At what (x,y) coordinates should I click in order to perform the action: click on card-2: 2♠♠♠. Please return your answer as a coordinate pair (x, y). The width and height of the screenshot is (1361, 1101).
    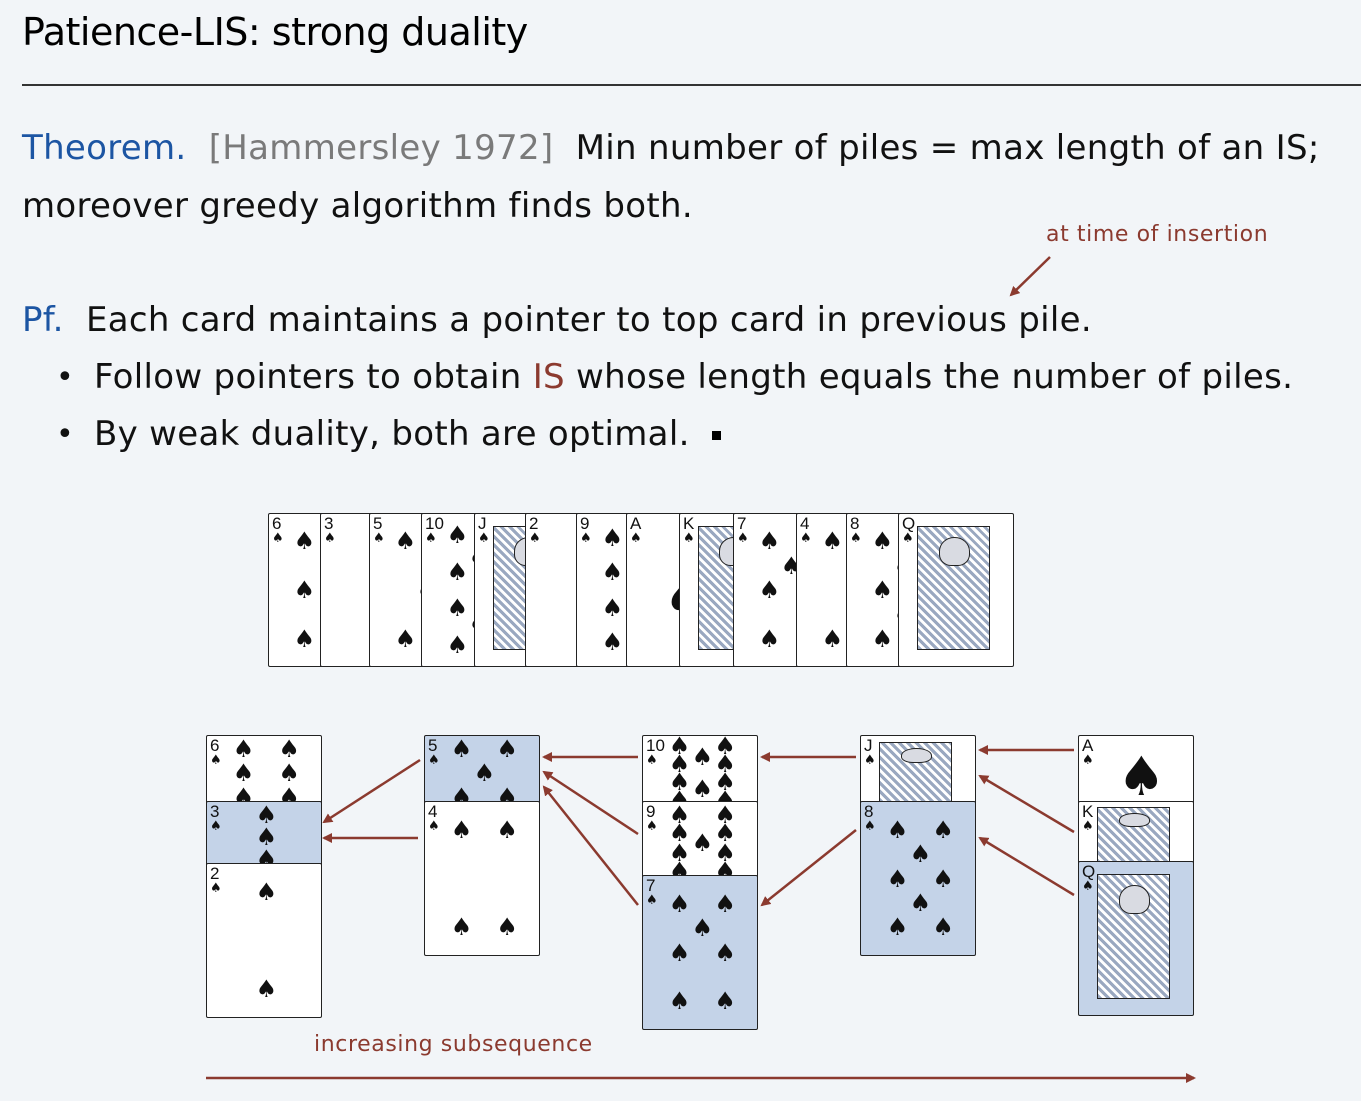
    Looking at the image, I should click on (264, 940).